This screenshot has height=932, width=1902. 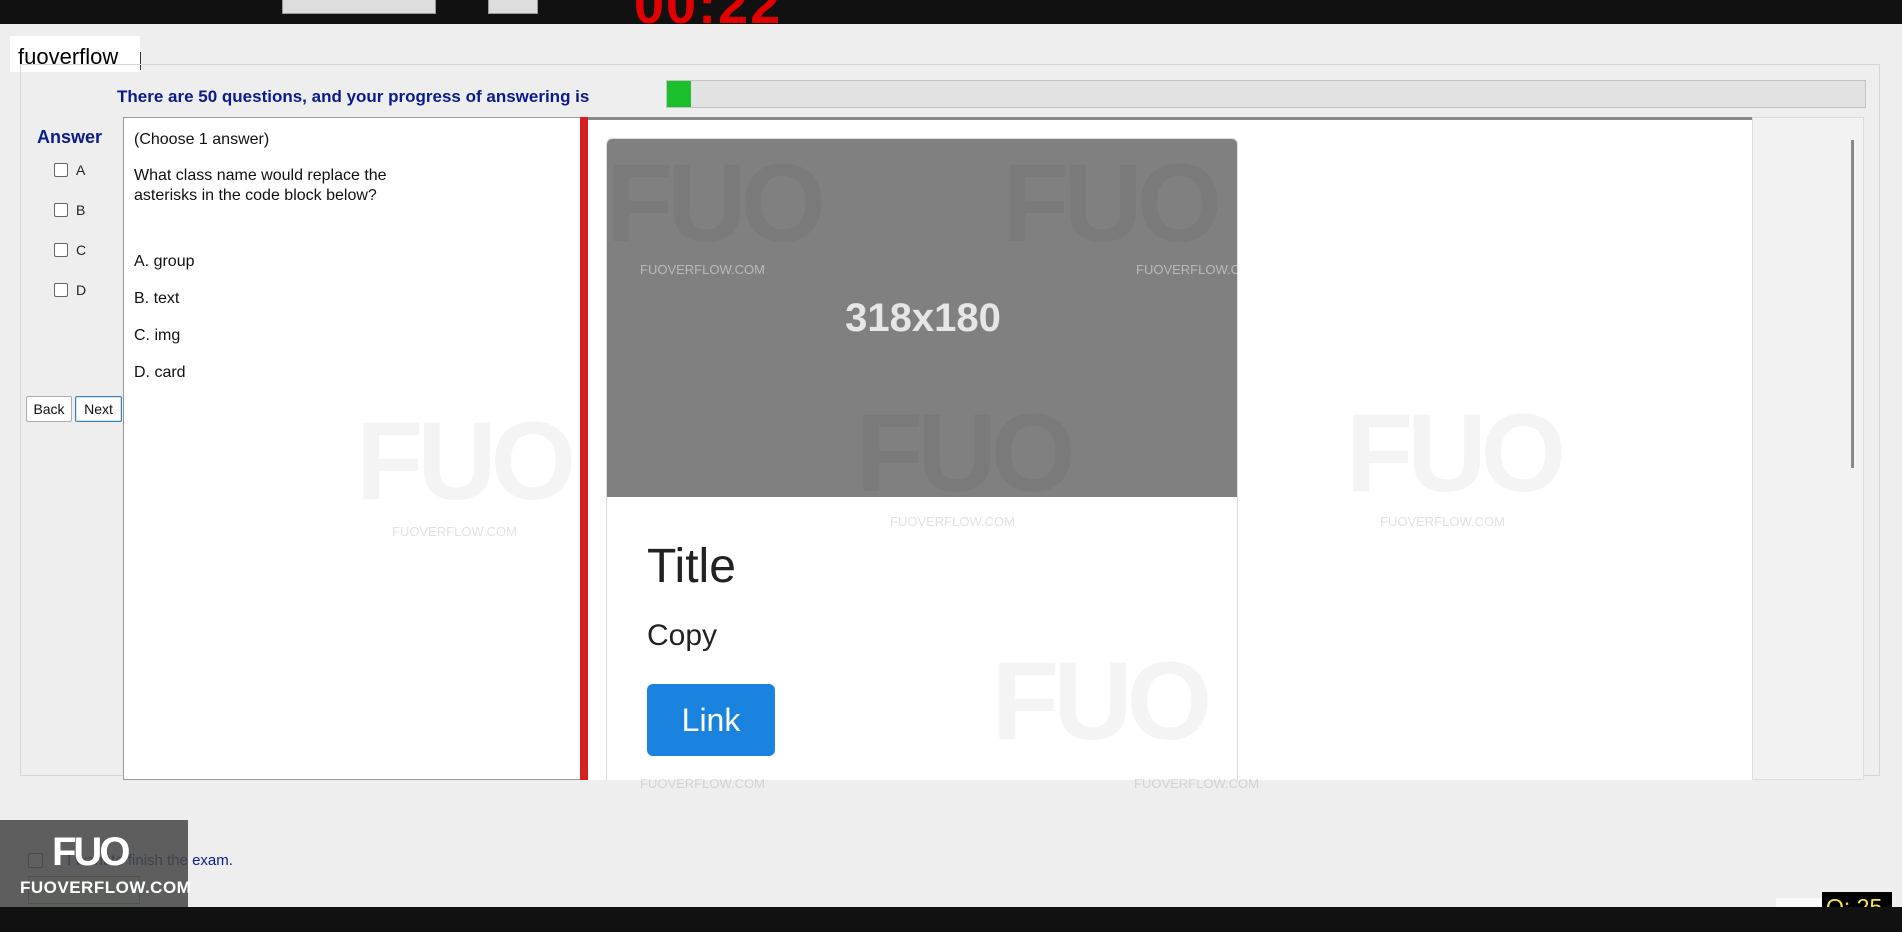 What do you see at coordinates (584, 448) in the screenshot?
I see `panel-divider` at bounding box center [584, 448].